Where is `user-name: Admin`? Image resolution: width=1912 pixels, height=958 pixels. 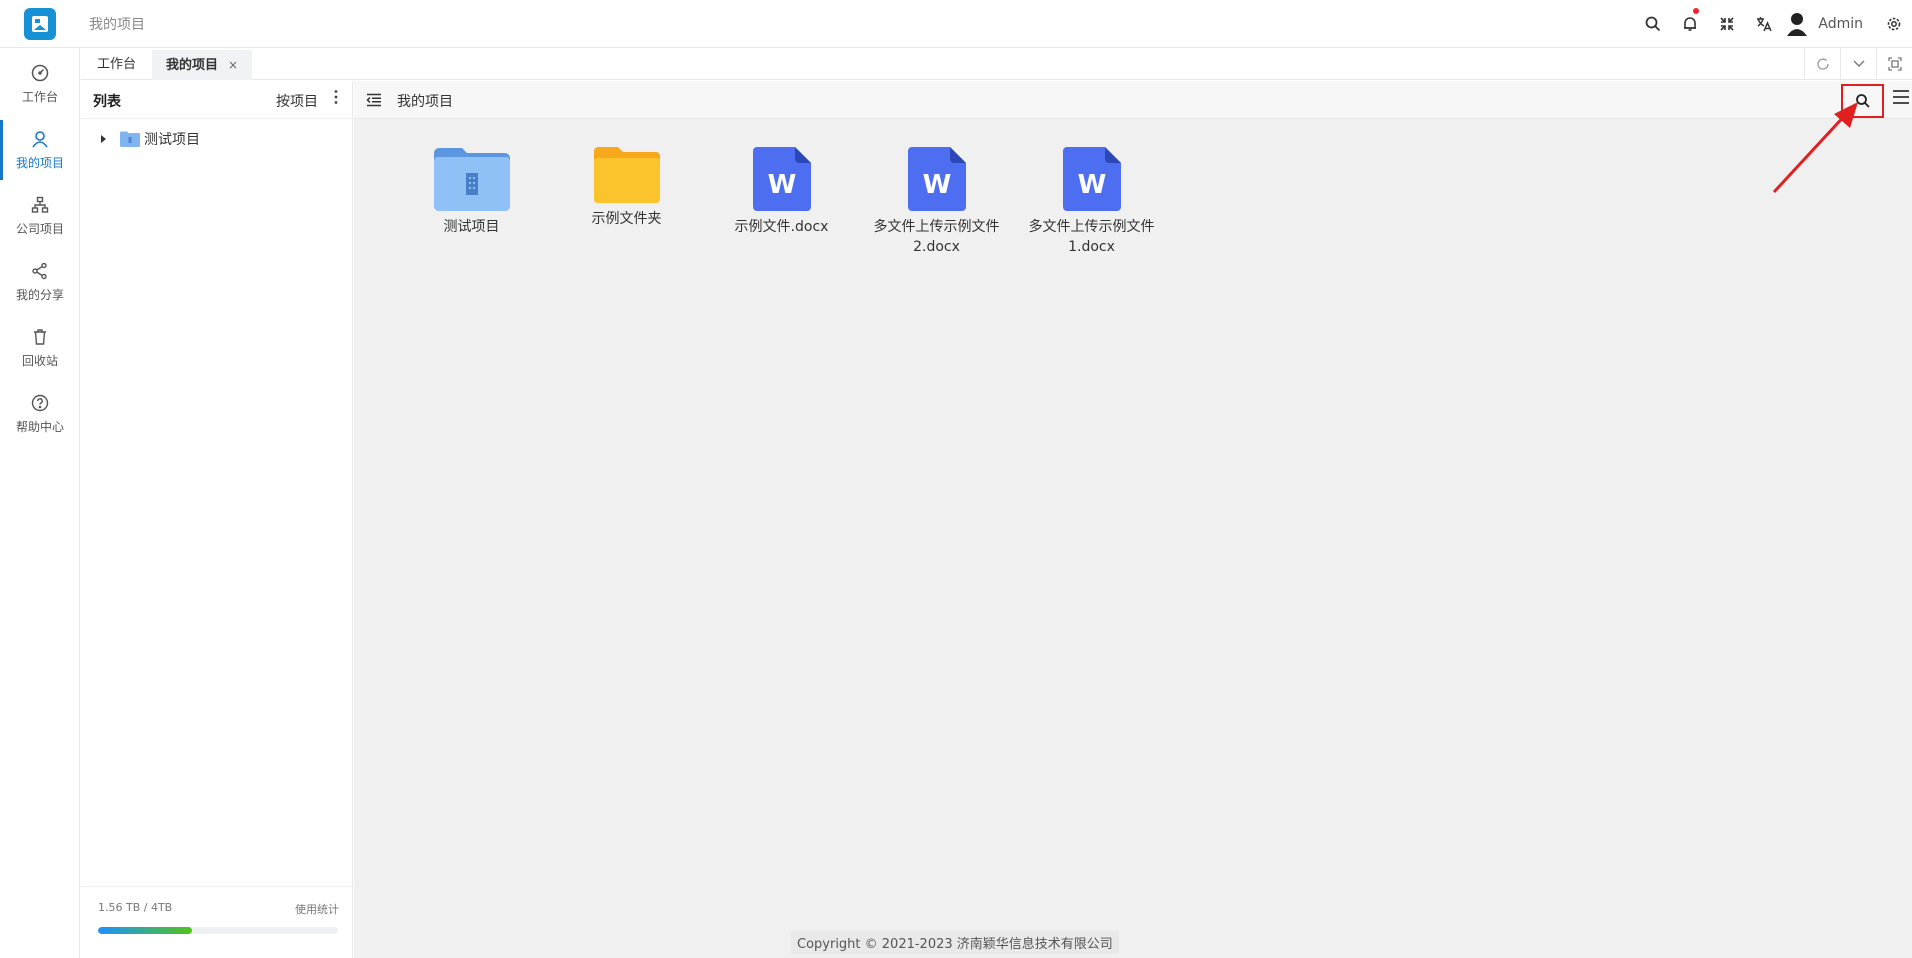 user-name: Admin is located at coordinates (1840, 24).